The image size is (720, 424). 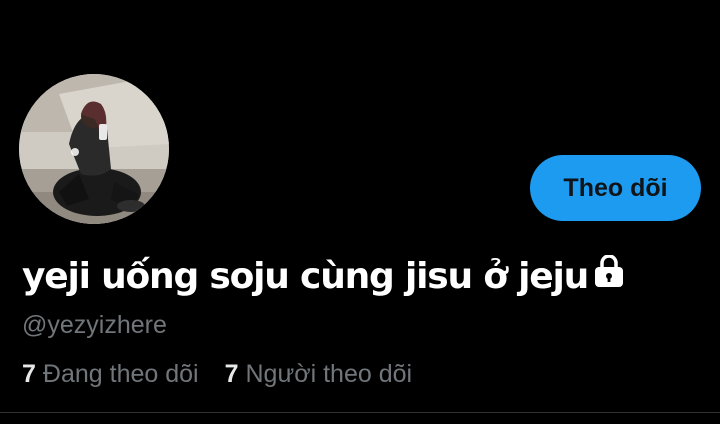 What do you see at coordinates (231, 374) in the screenshot?
I see `followers-count: 7` at bounding box center [231, 374].